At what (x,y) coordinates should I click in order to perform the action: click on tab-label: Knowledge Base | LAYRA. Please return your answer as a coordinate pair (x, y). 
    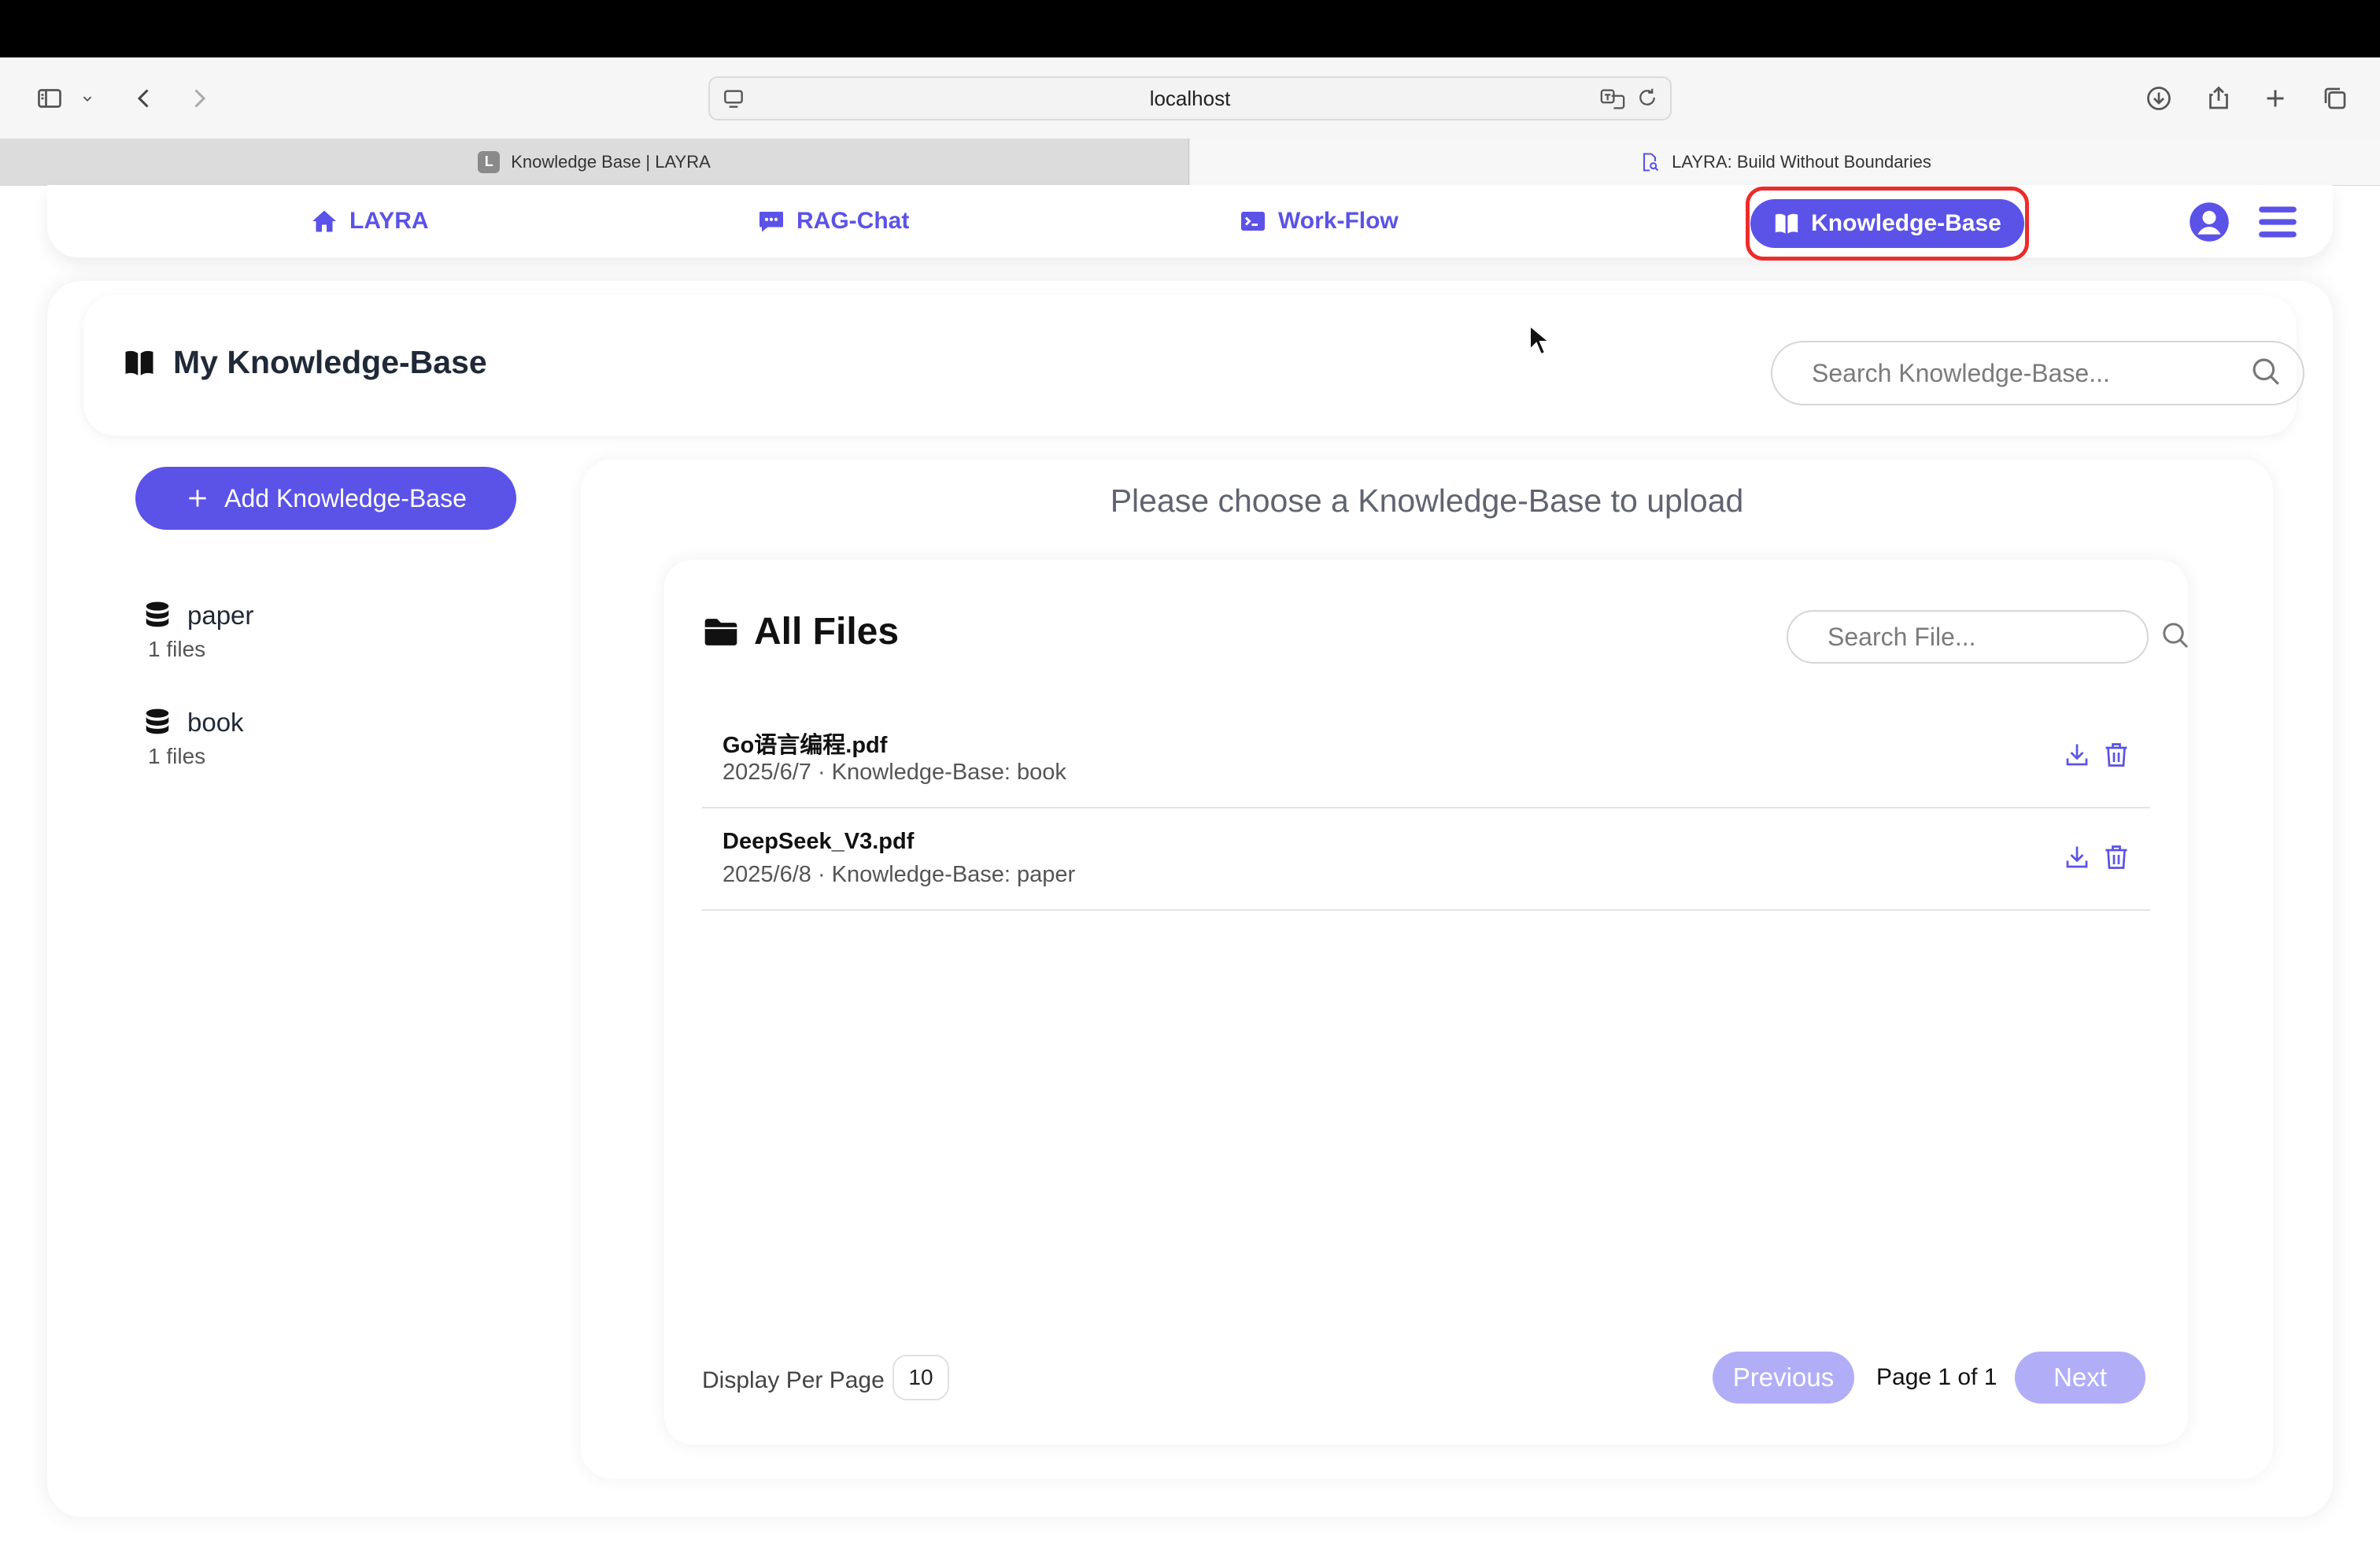
    Looking at the image, I should click on (611, 161).